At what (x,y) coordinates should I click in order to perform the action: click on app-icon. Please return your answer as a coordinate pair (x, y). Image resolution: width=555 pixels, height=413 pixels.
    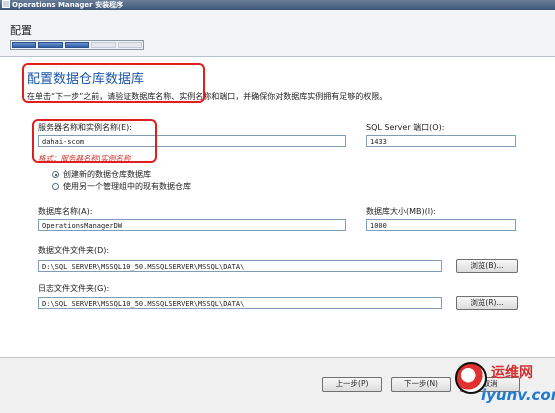
    Looking at the image, I should click on (6, 4).